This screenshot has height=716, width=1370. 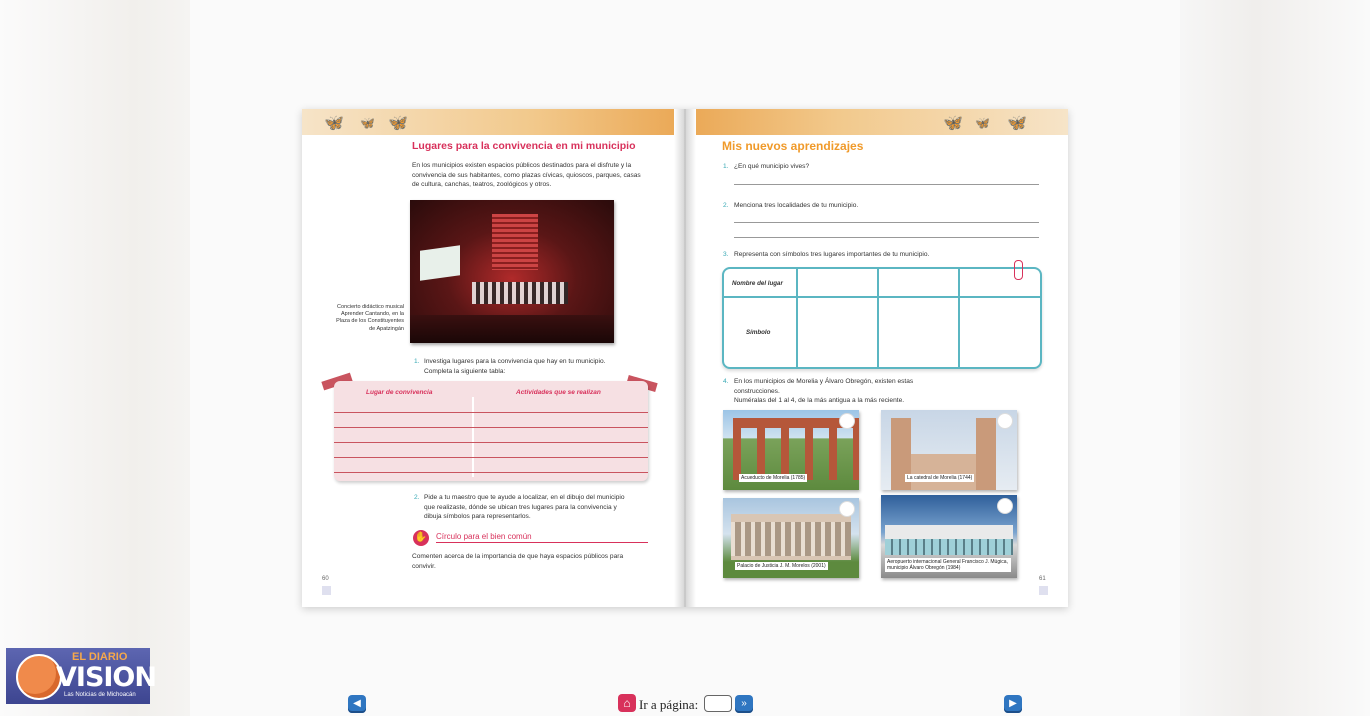 What do you see at coordinates (669, 704) in the screenshot?
I see `goto-label: Ir a página:` at bounding box center [669, 704].